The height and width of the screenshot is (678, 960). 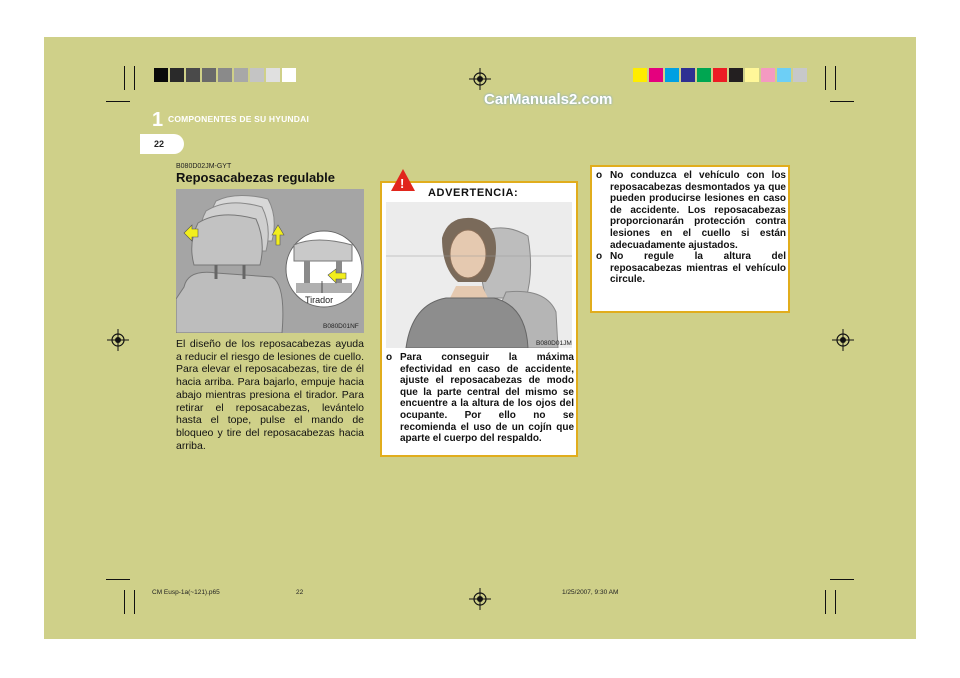 What do you see at coordinates (159, 144) in the screenshot?
I see `page-number: 22` at bounding box center [159, 144].